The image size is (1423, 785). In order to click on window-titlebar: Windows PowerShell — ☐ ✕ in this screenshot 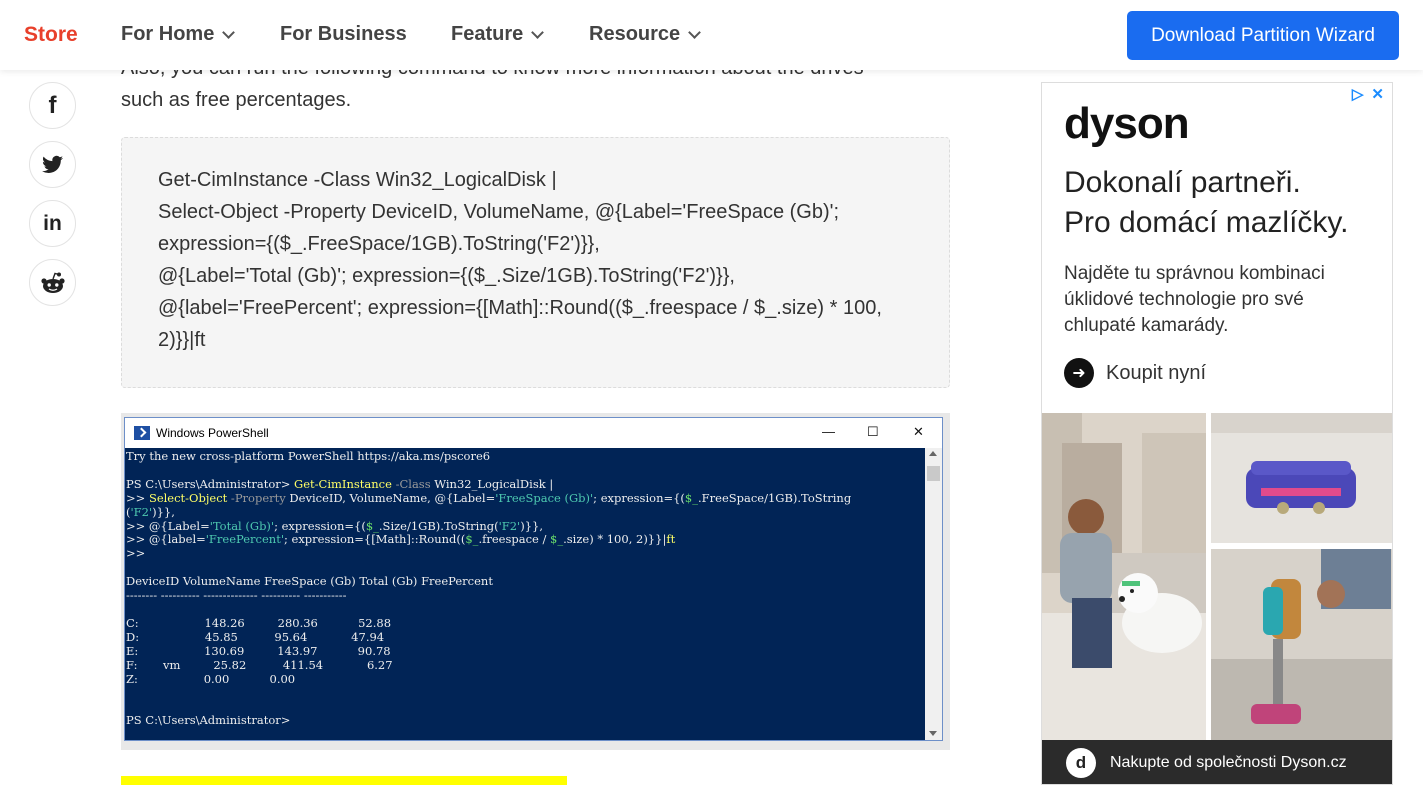, I will do `click(533, 433)`.